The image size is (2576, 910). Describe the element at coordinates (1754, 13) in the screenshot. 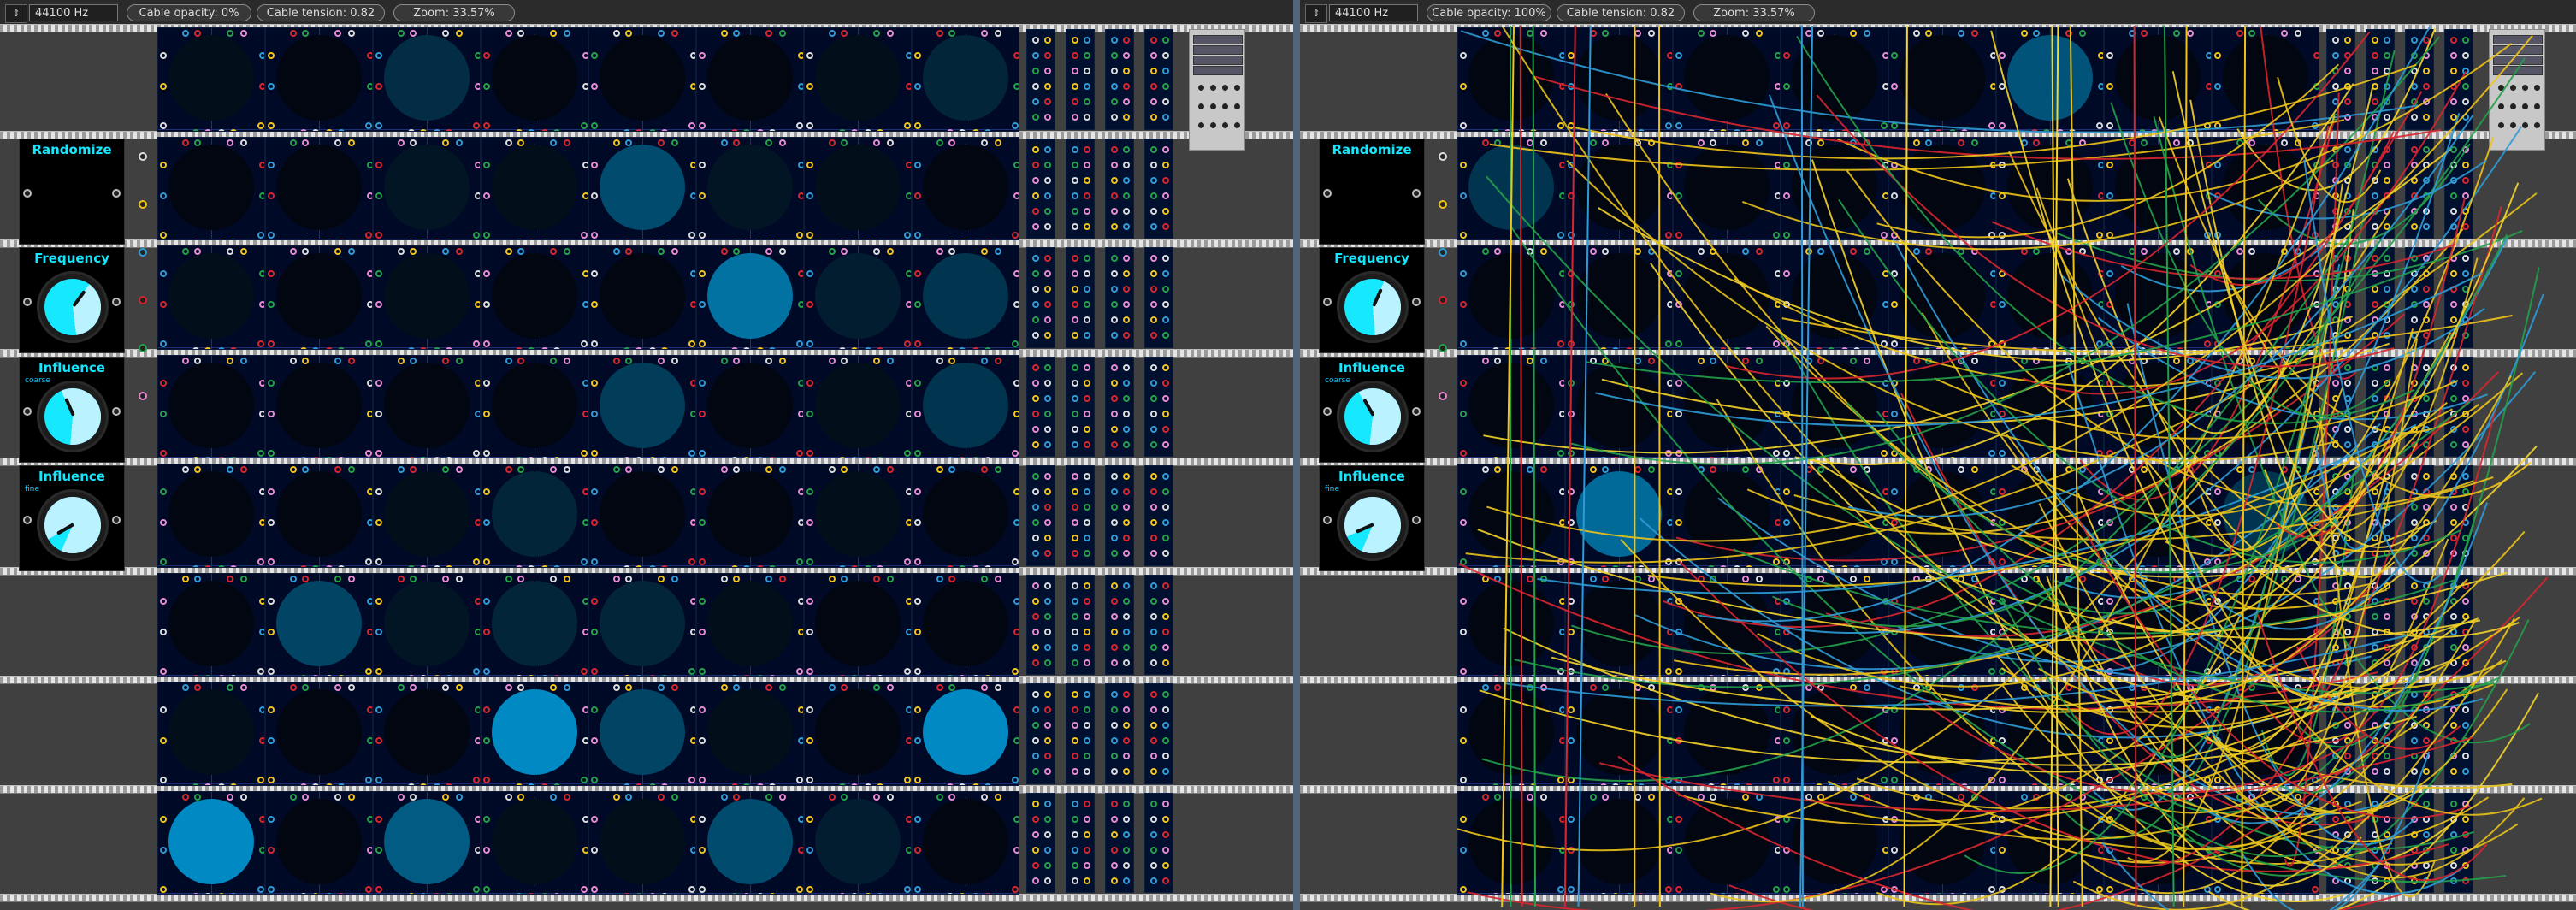

I see `zoom-control: Zoom: 33.57%` at that location.